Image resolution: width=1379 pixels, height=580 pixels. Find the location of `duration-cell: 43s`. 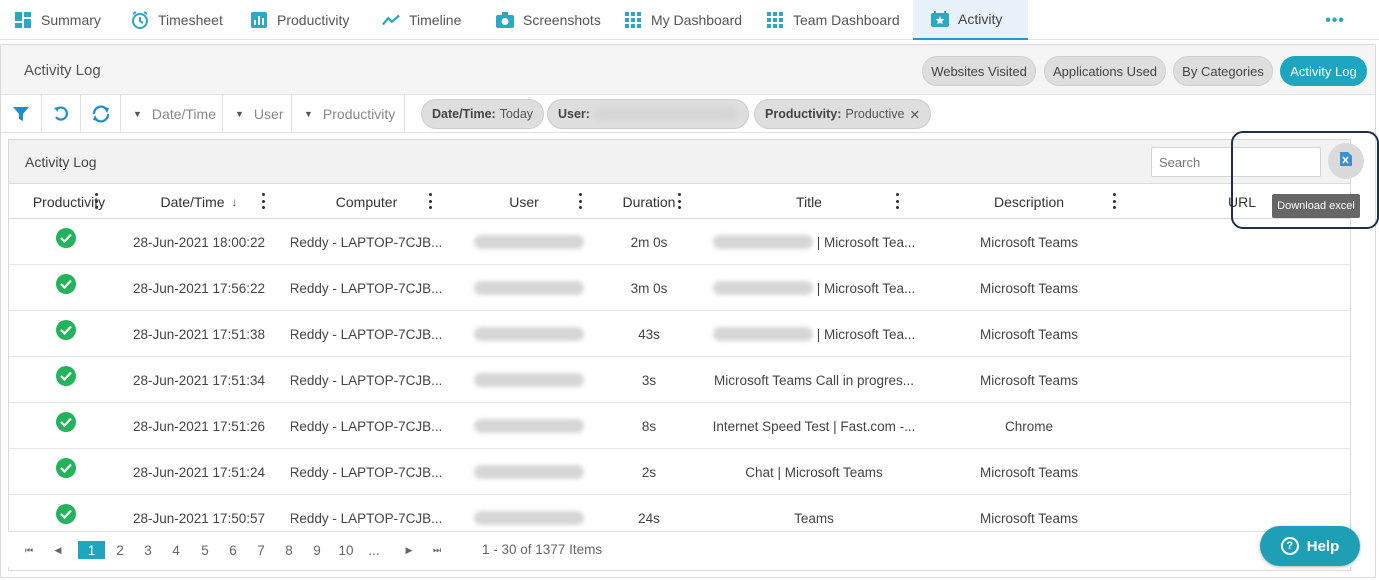

duration-cell: 43s is located at coordinates (649, 334).